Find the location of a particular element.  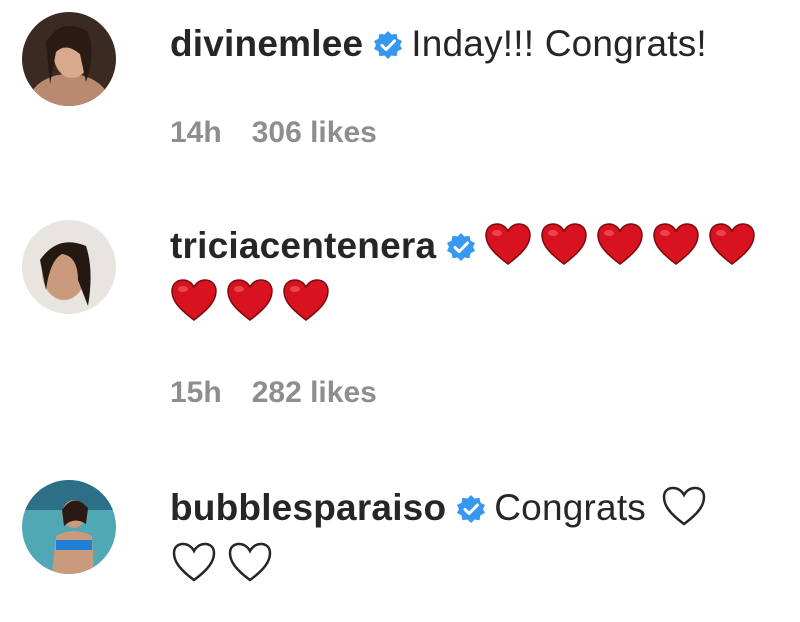

comment-likes: 306 likes is located at coordinates (314, 132).